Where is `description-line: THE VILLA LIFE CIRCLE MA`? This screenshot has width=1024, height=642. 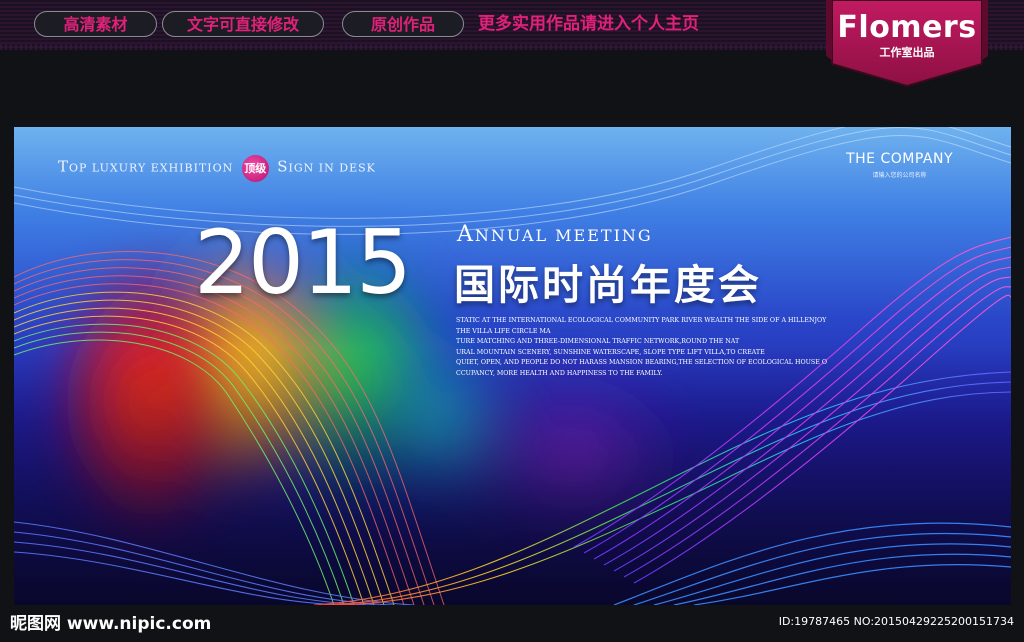 description-line: THE VILLA LIFE CIRCLE MA is located at coordinates (503, 331).